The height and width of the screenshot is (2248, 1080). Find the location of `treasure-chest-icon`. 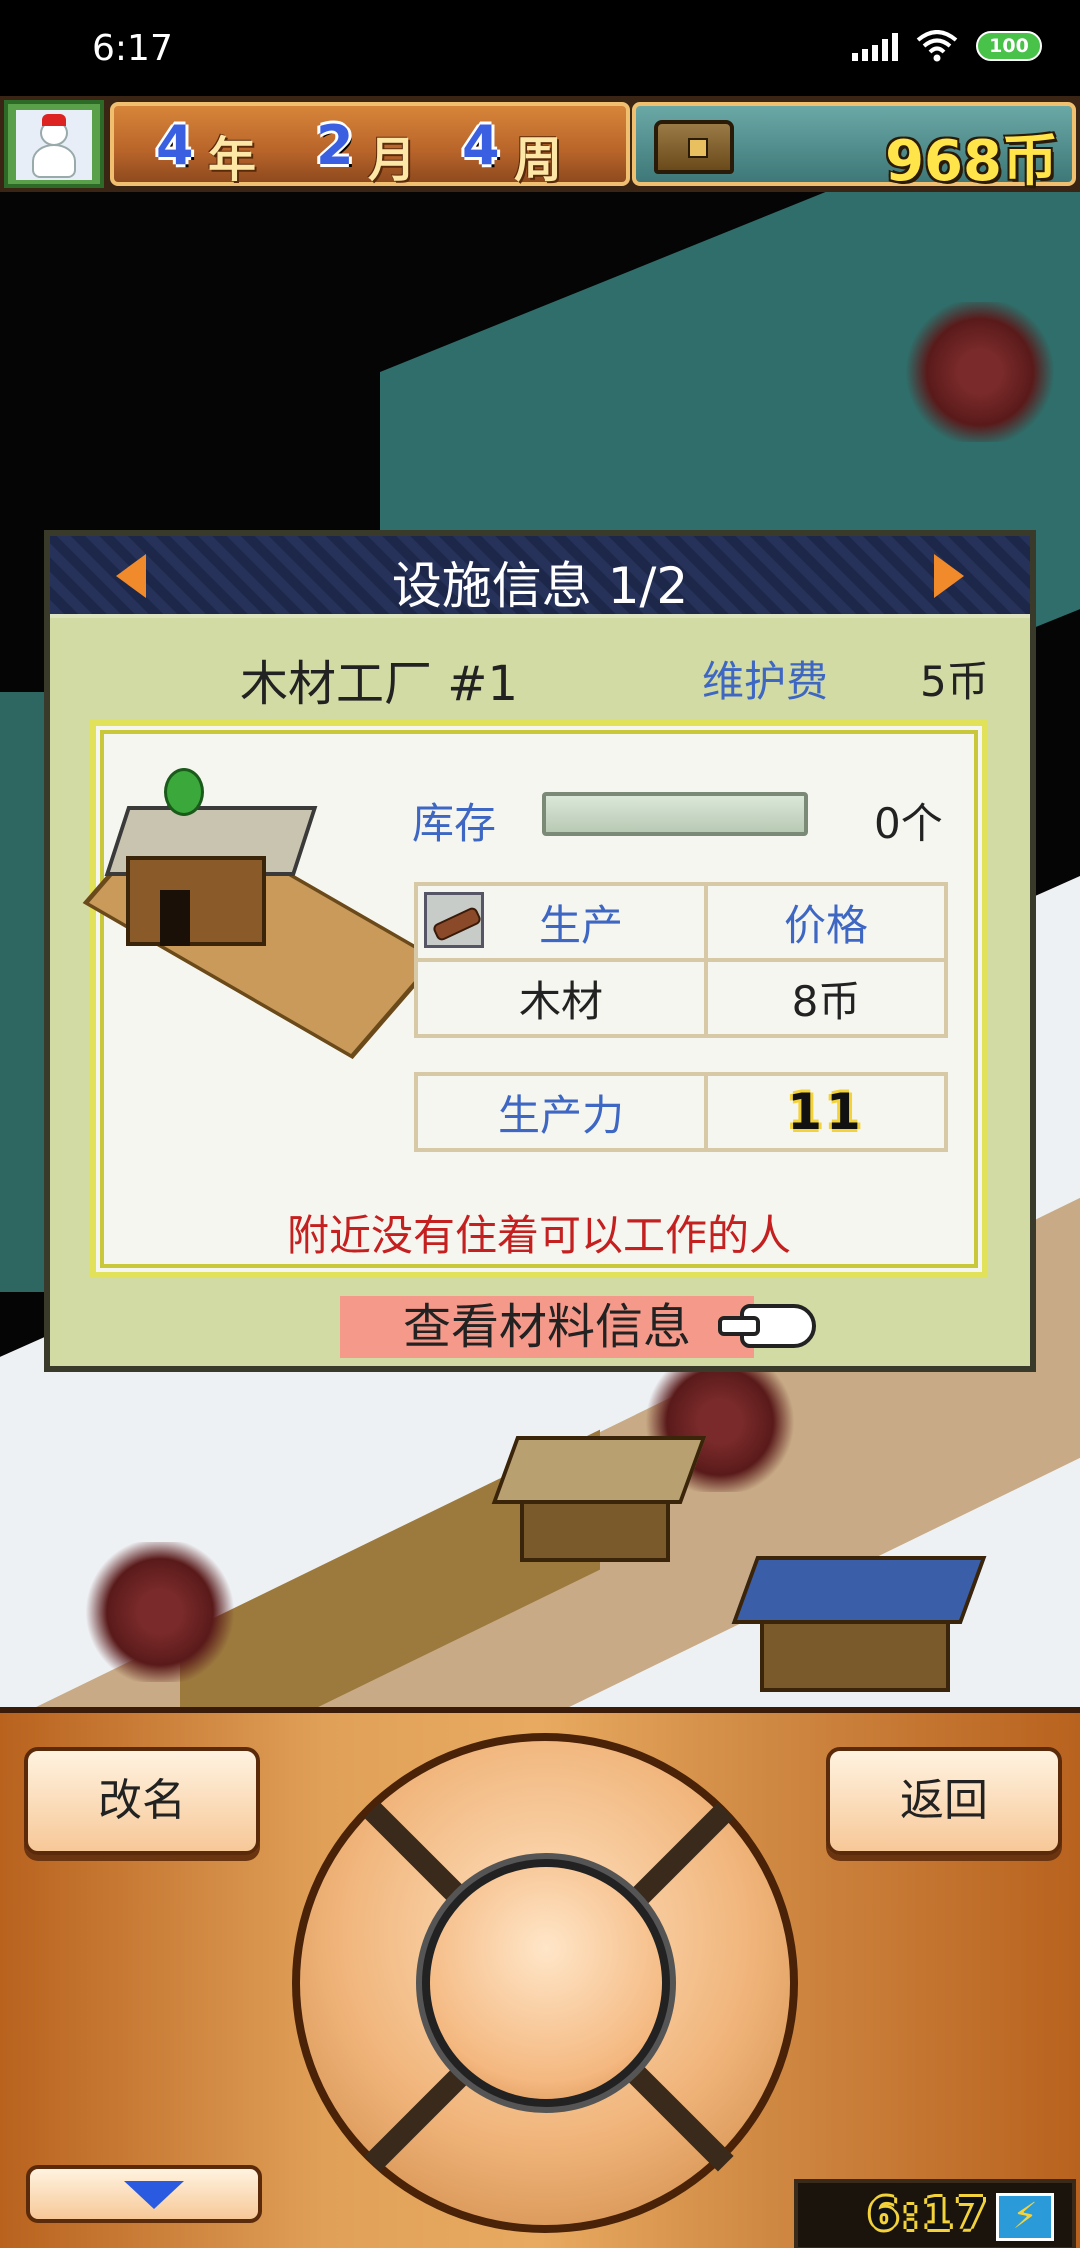

treasure-chest-icon is located at coordinates (694, 147).